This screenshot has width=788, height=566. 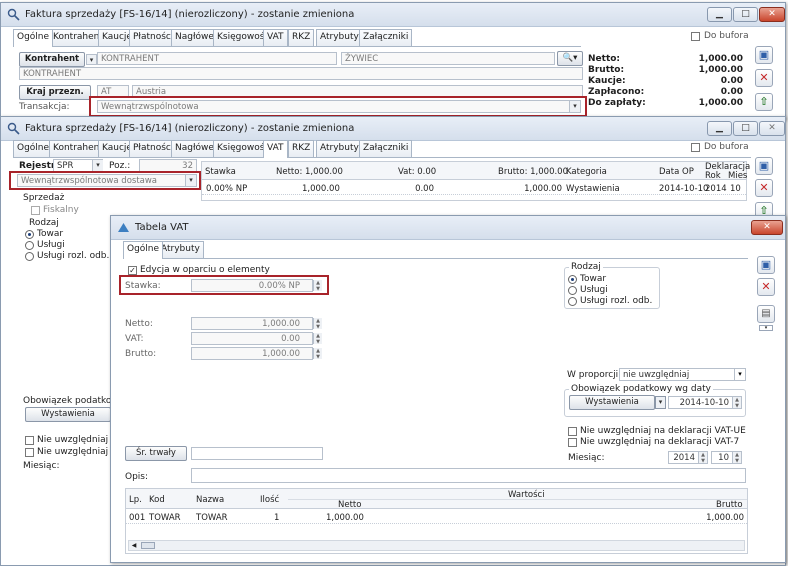 What do you see at coordinates (720, 70) in the screenshot?
I see `brutto-total-value: 1,000.00` at bounding box center [720, 70].